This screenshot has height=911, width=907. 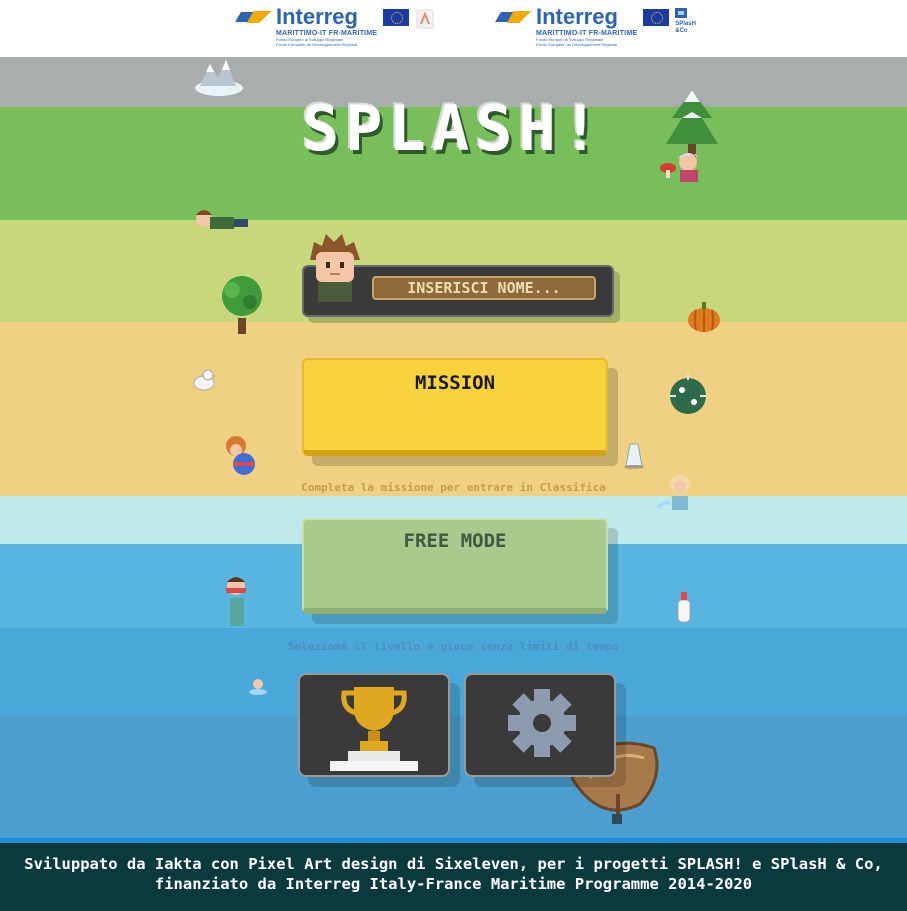 What do you see at coordinates (681, 13) in the screenshot?
I see `splash-co-icon` at bounding box center [681, 13].